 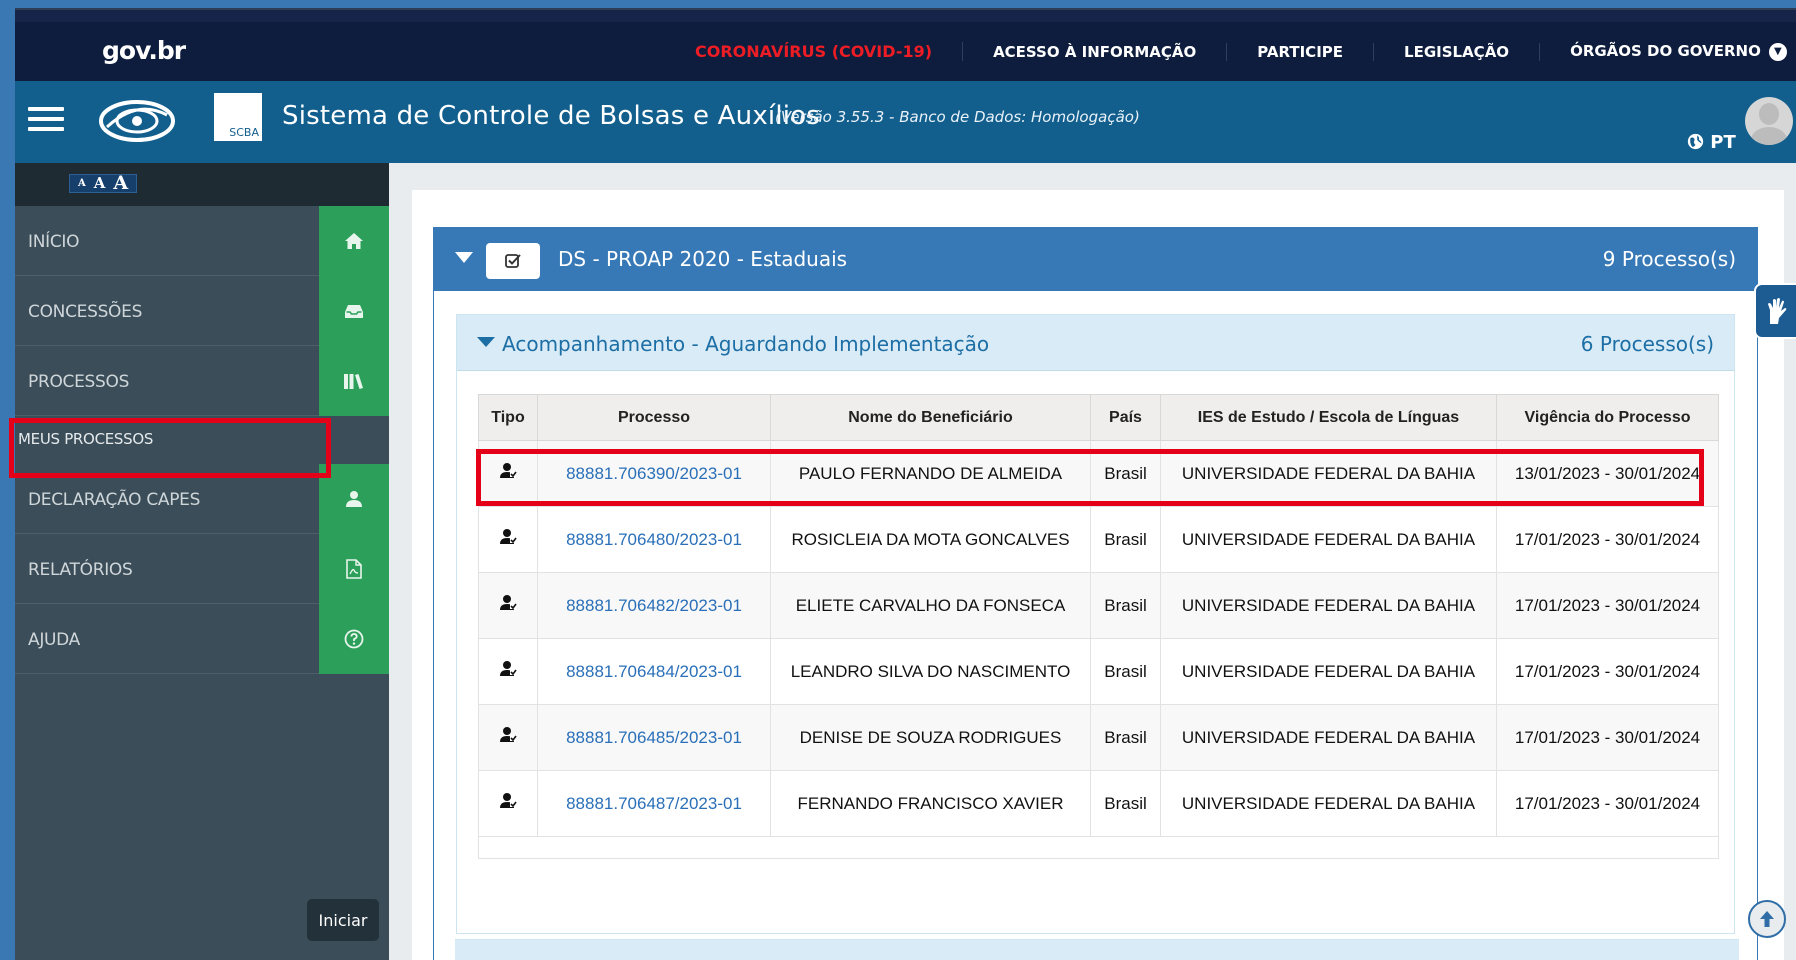 I want to click on processo-link: 88881.706390/2023-01, so click(x=654, y=473).